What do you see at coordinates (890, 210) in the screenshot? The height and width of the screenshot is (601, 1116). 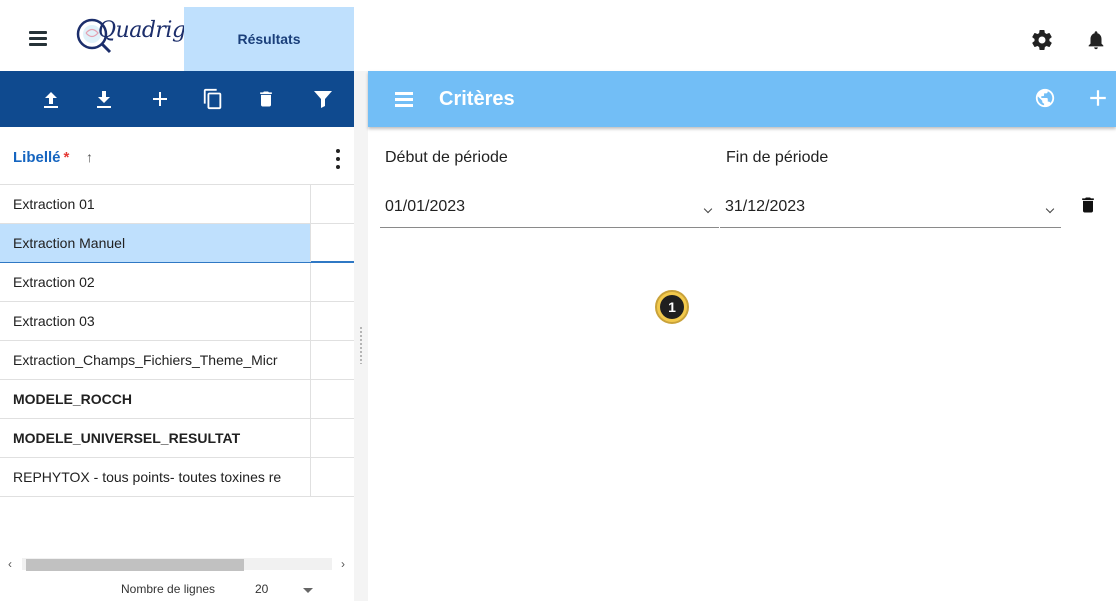 I see `end-date-field: 31/12/2023` at bounding box center [890, 210].